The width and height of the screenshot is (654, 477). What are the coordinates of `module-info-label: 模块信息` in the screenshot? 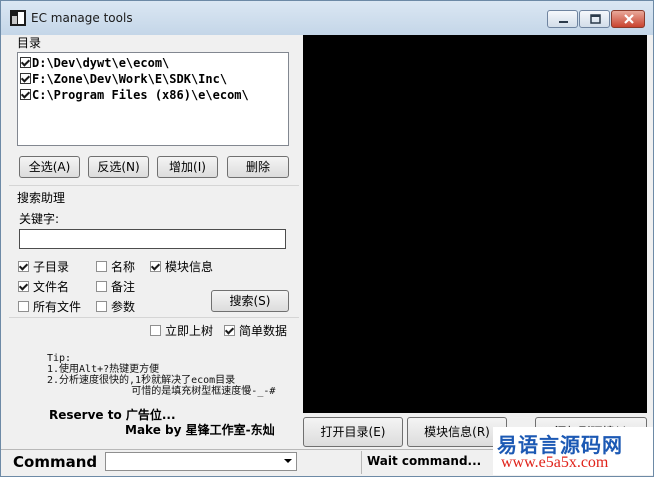 It's located at (189, 267).